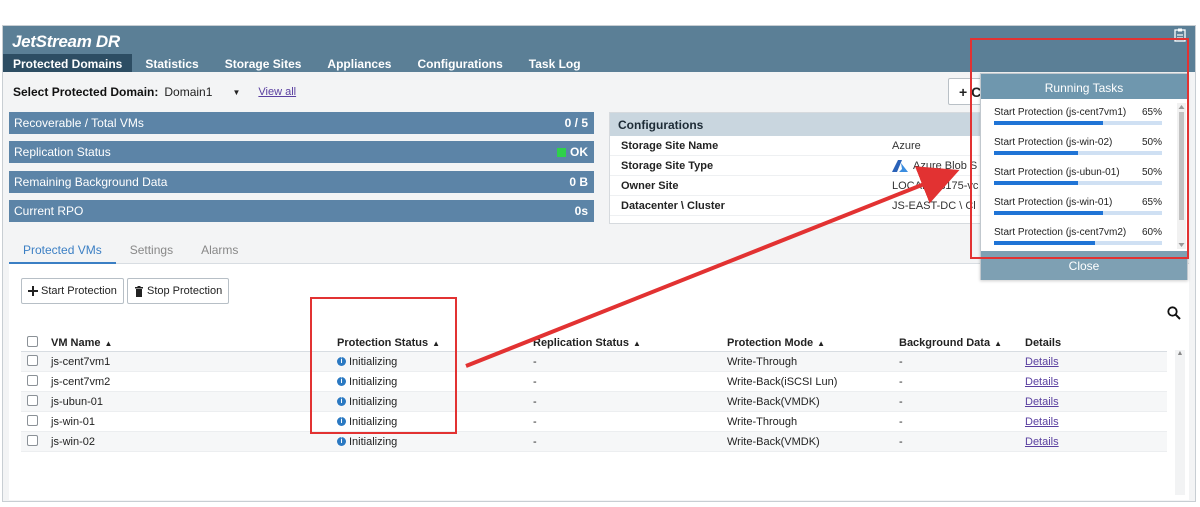 This screenshot has height=507, width=1200. What do you see at coordinates (77, 401) in the screenshot?
I see `vm-name-cell: js-ubun-01` at bounding box center [77, 401].